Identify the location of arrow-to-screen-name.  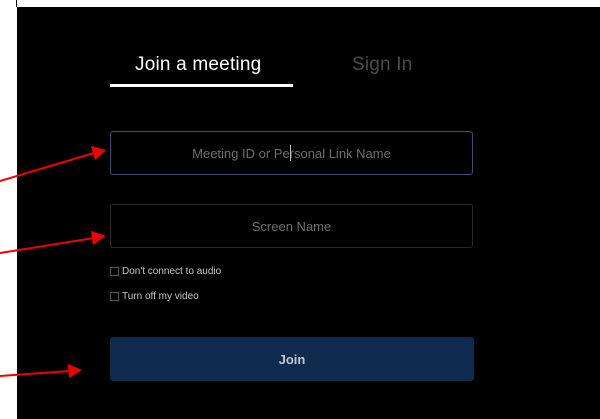
(53, 242).